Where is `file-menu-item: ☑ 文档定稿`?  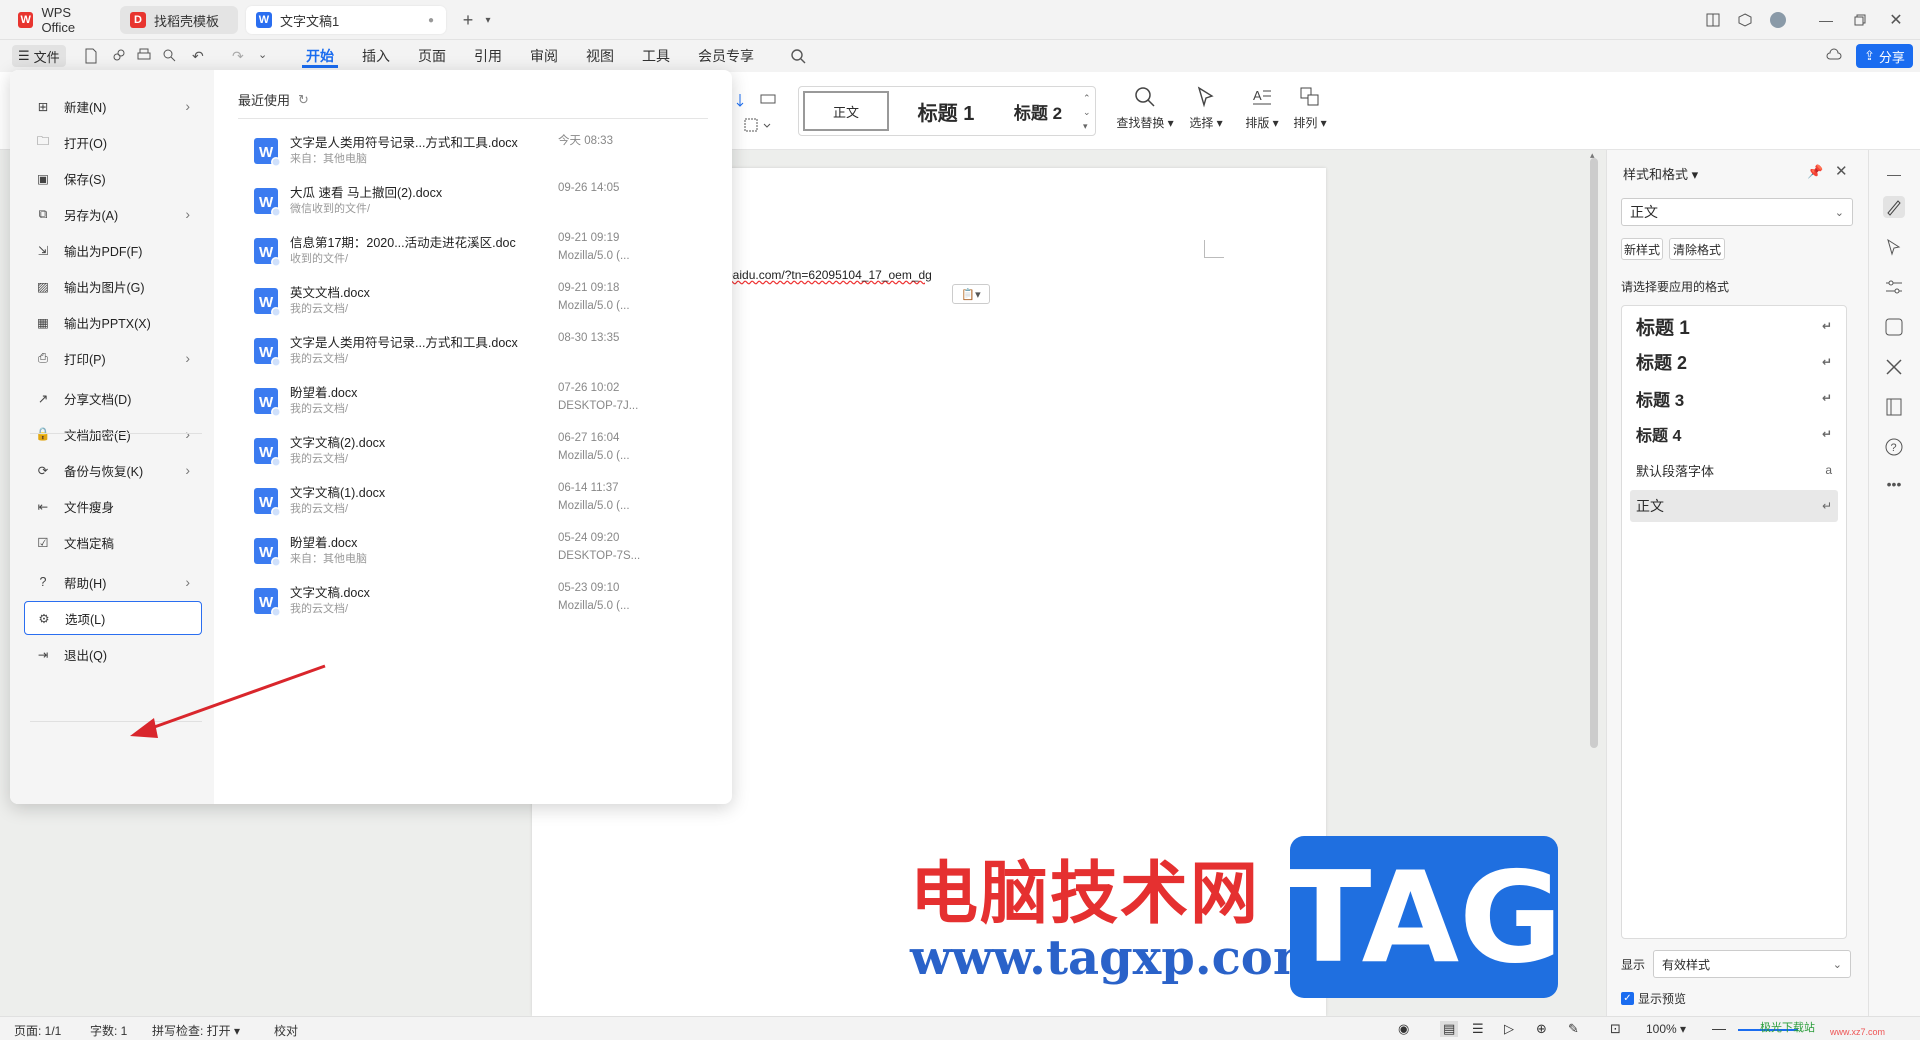
file-menu-item: ☑ 文档定稿 is located at coordinates (116, 542).